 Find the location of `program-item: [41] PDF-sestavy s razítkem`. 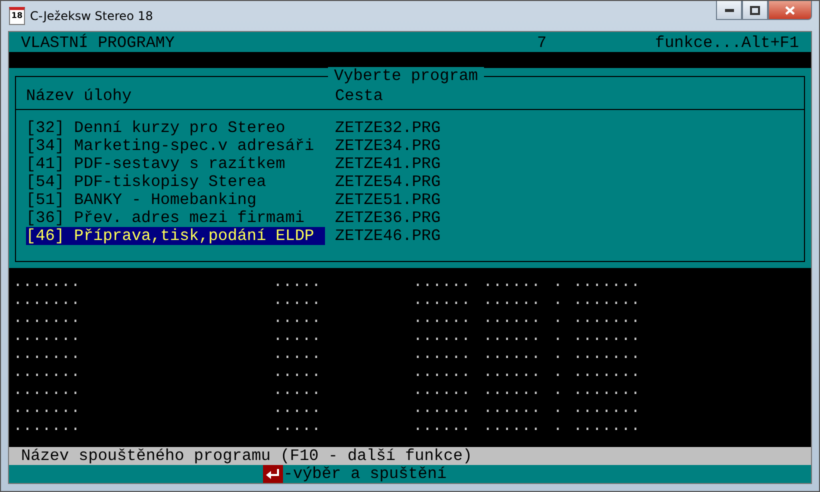

program-item: [41] PDF-sestavy s razítkem is located at coordinates (180, 164).